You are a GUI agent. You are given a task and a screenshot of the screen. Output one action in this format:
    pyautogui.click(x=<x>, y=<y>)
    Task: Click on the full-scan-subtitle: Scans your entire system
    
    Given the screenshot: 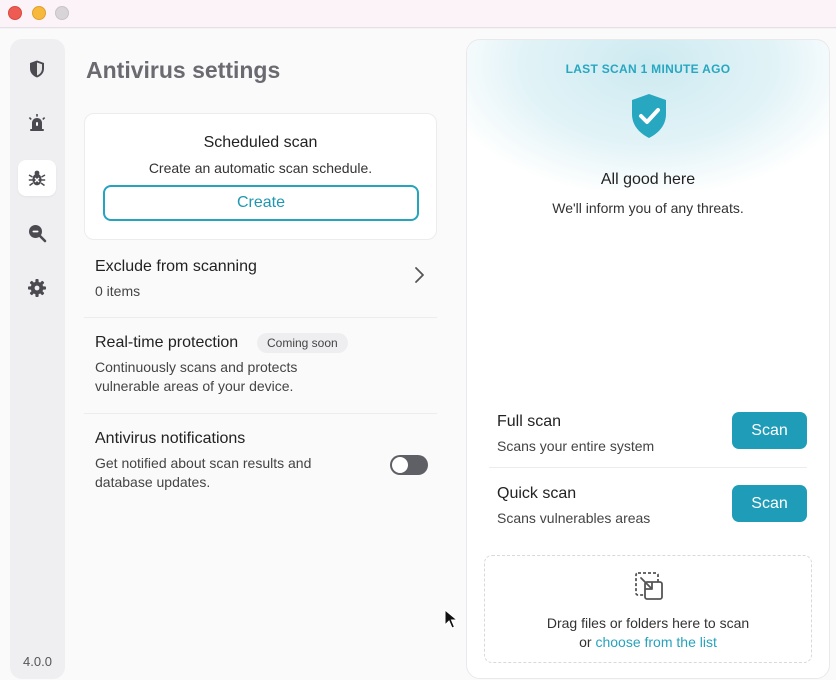 What is the action you would take?
    pyautogui.click(x=576, y=446)
    